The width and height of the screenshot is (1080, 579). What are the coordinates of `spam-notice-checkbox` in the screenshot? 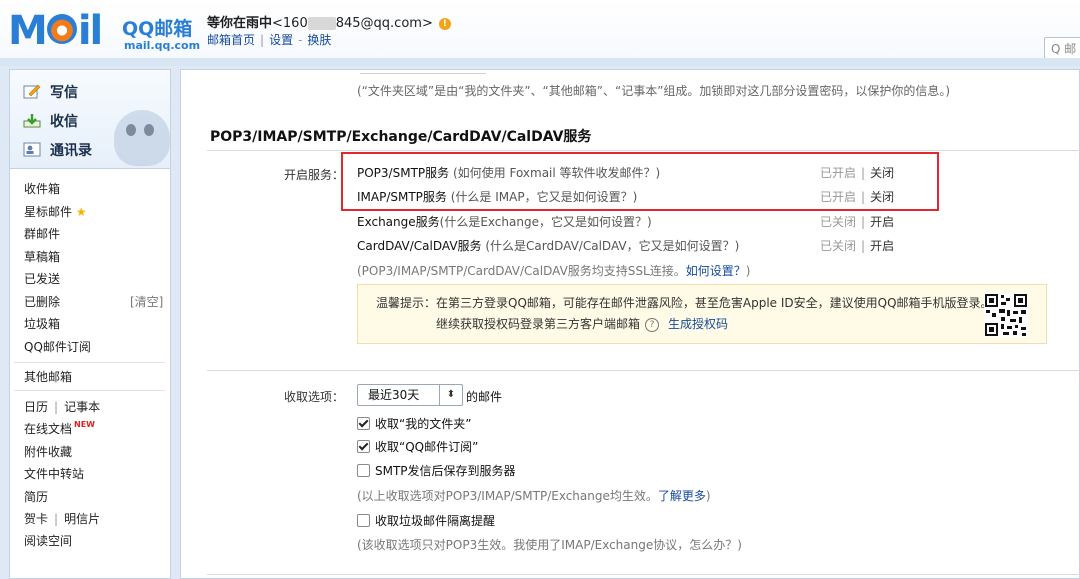 It's located at (363, 520).